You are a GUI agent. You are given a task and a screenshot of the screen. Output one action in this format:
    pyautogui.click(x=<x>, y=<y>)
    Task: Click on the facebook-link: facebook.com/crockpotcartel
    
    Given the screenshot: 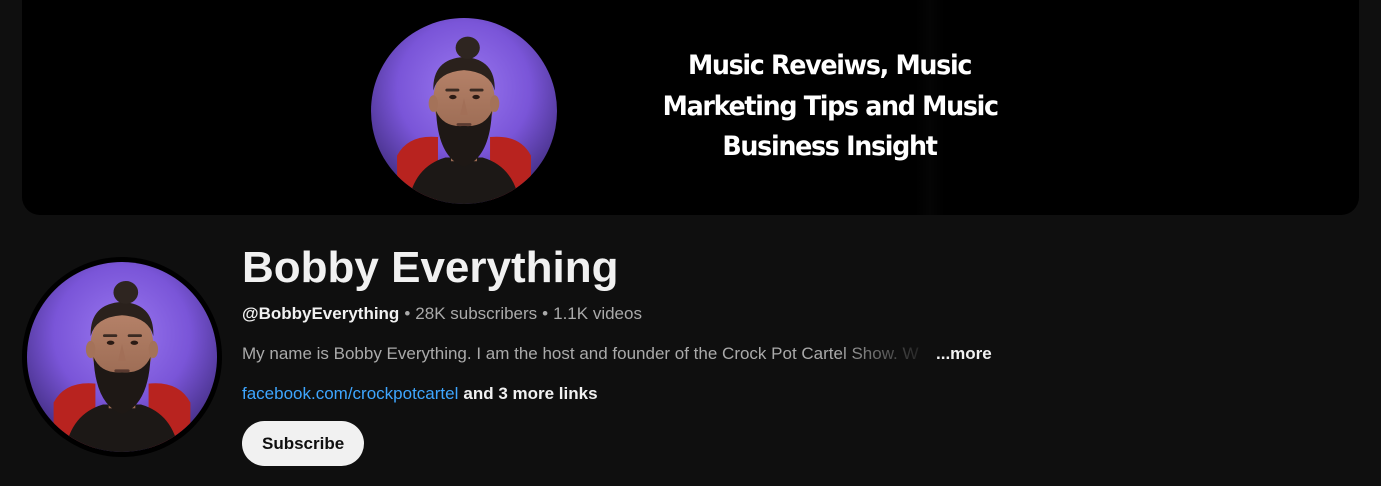 What is the action you would take?
    pyautogui.click(x=350, y=393)
    